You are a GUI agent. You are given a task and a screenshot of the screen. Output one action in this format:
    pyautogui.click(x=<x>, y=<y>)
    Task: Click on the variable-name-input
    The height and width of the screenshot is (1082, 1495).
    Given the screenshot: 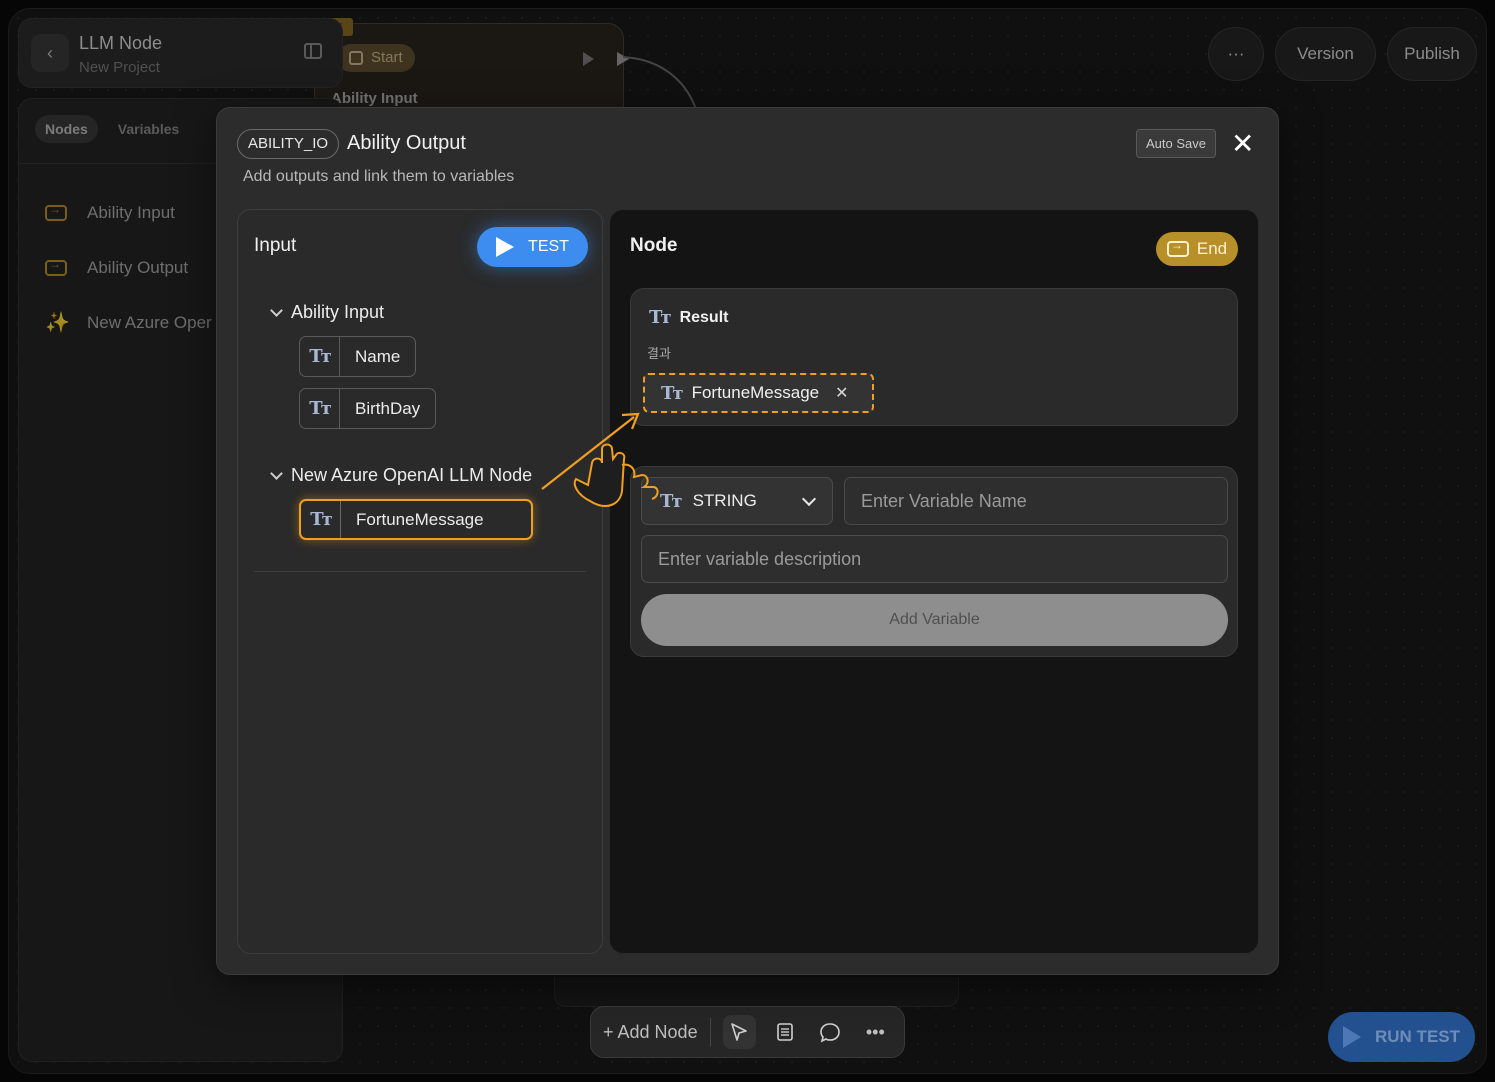 What is the action you would take?
    pyautogui.click(x=1036, y=501)
    